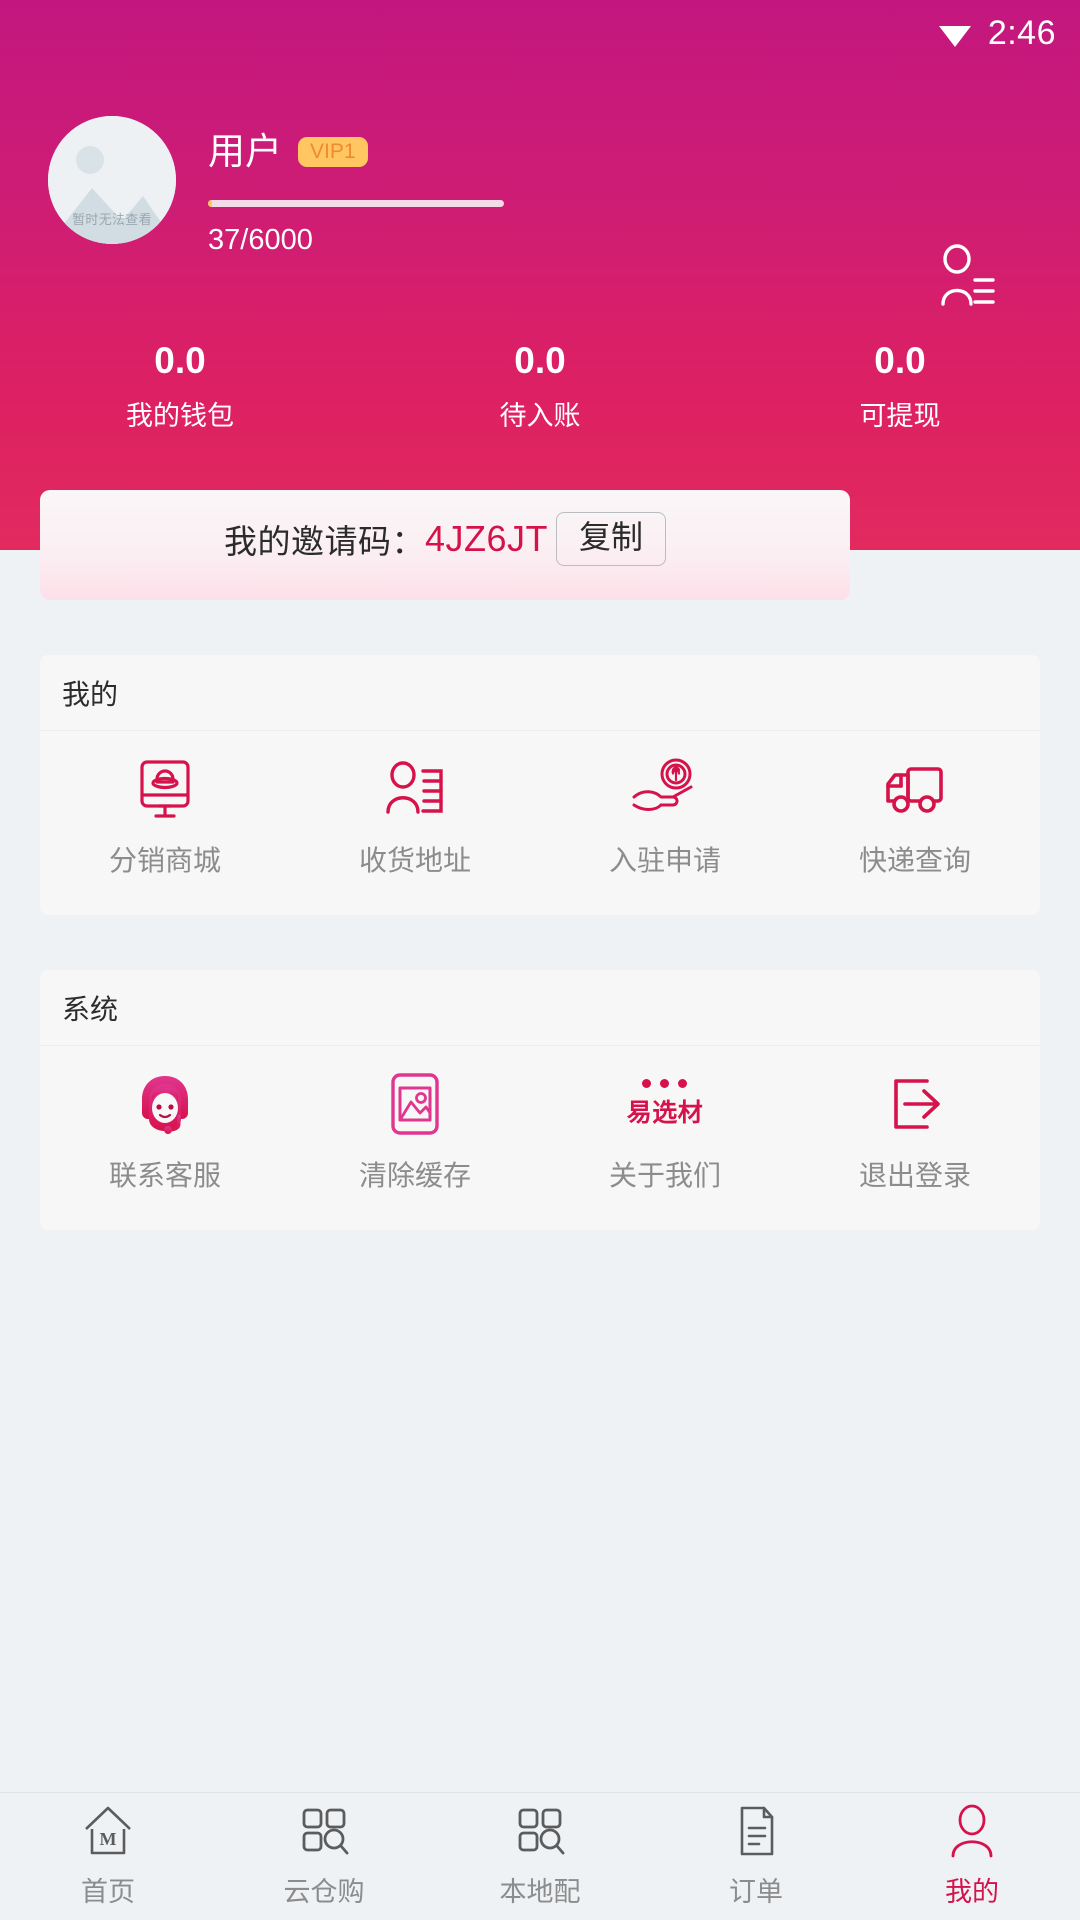 The width and height of the screenshot is (1080, 1920). I want to click on menu-item-logout: 退出登录, so click(915, 1131).